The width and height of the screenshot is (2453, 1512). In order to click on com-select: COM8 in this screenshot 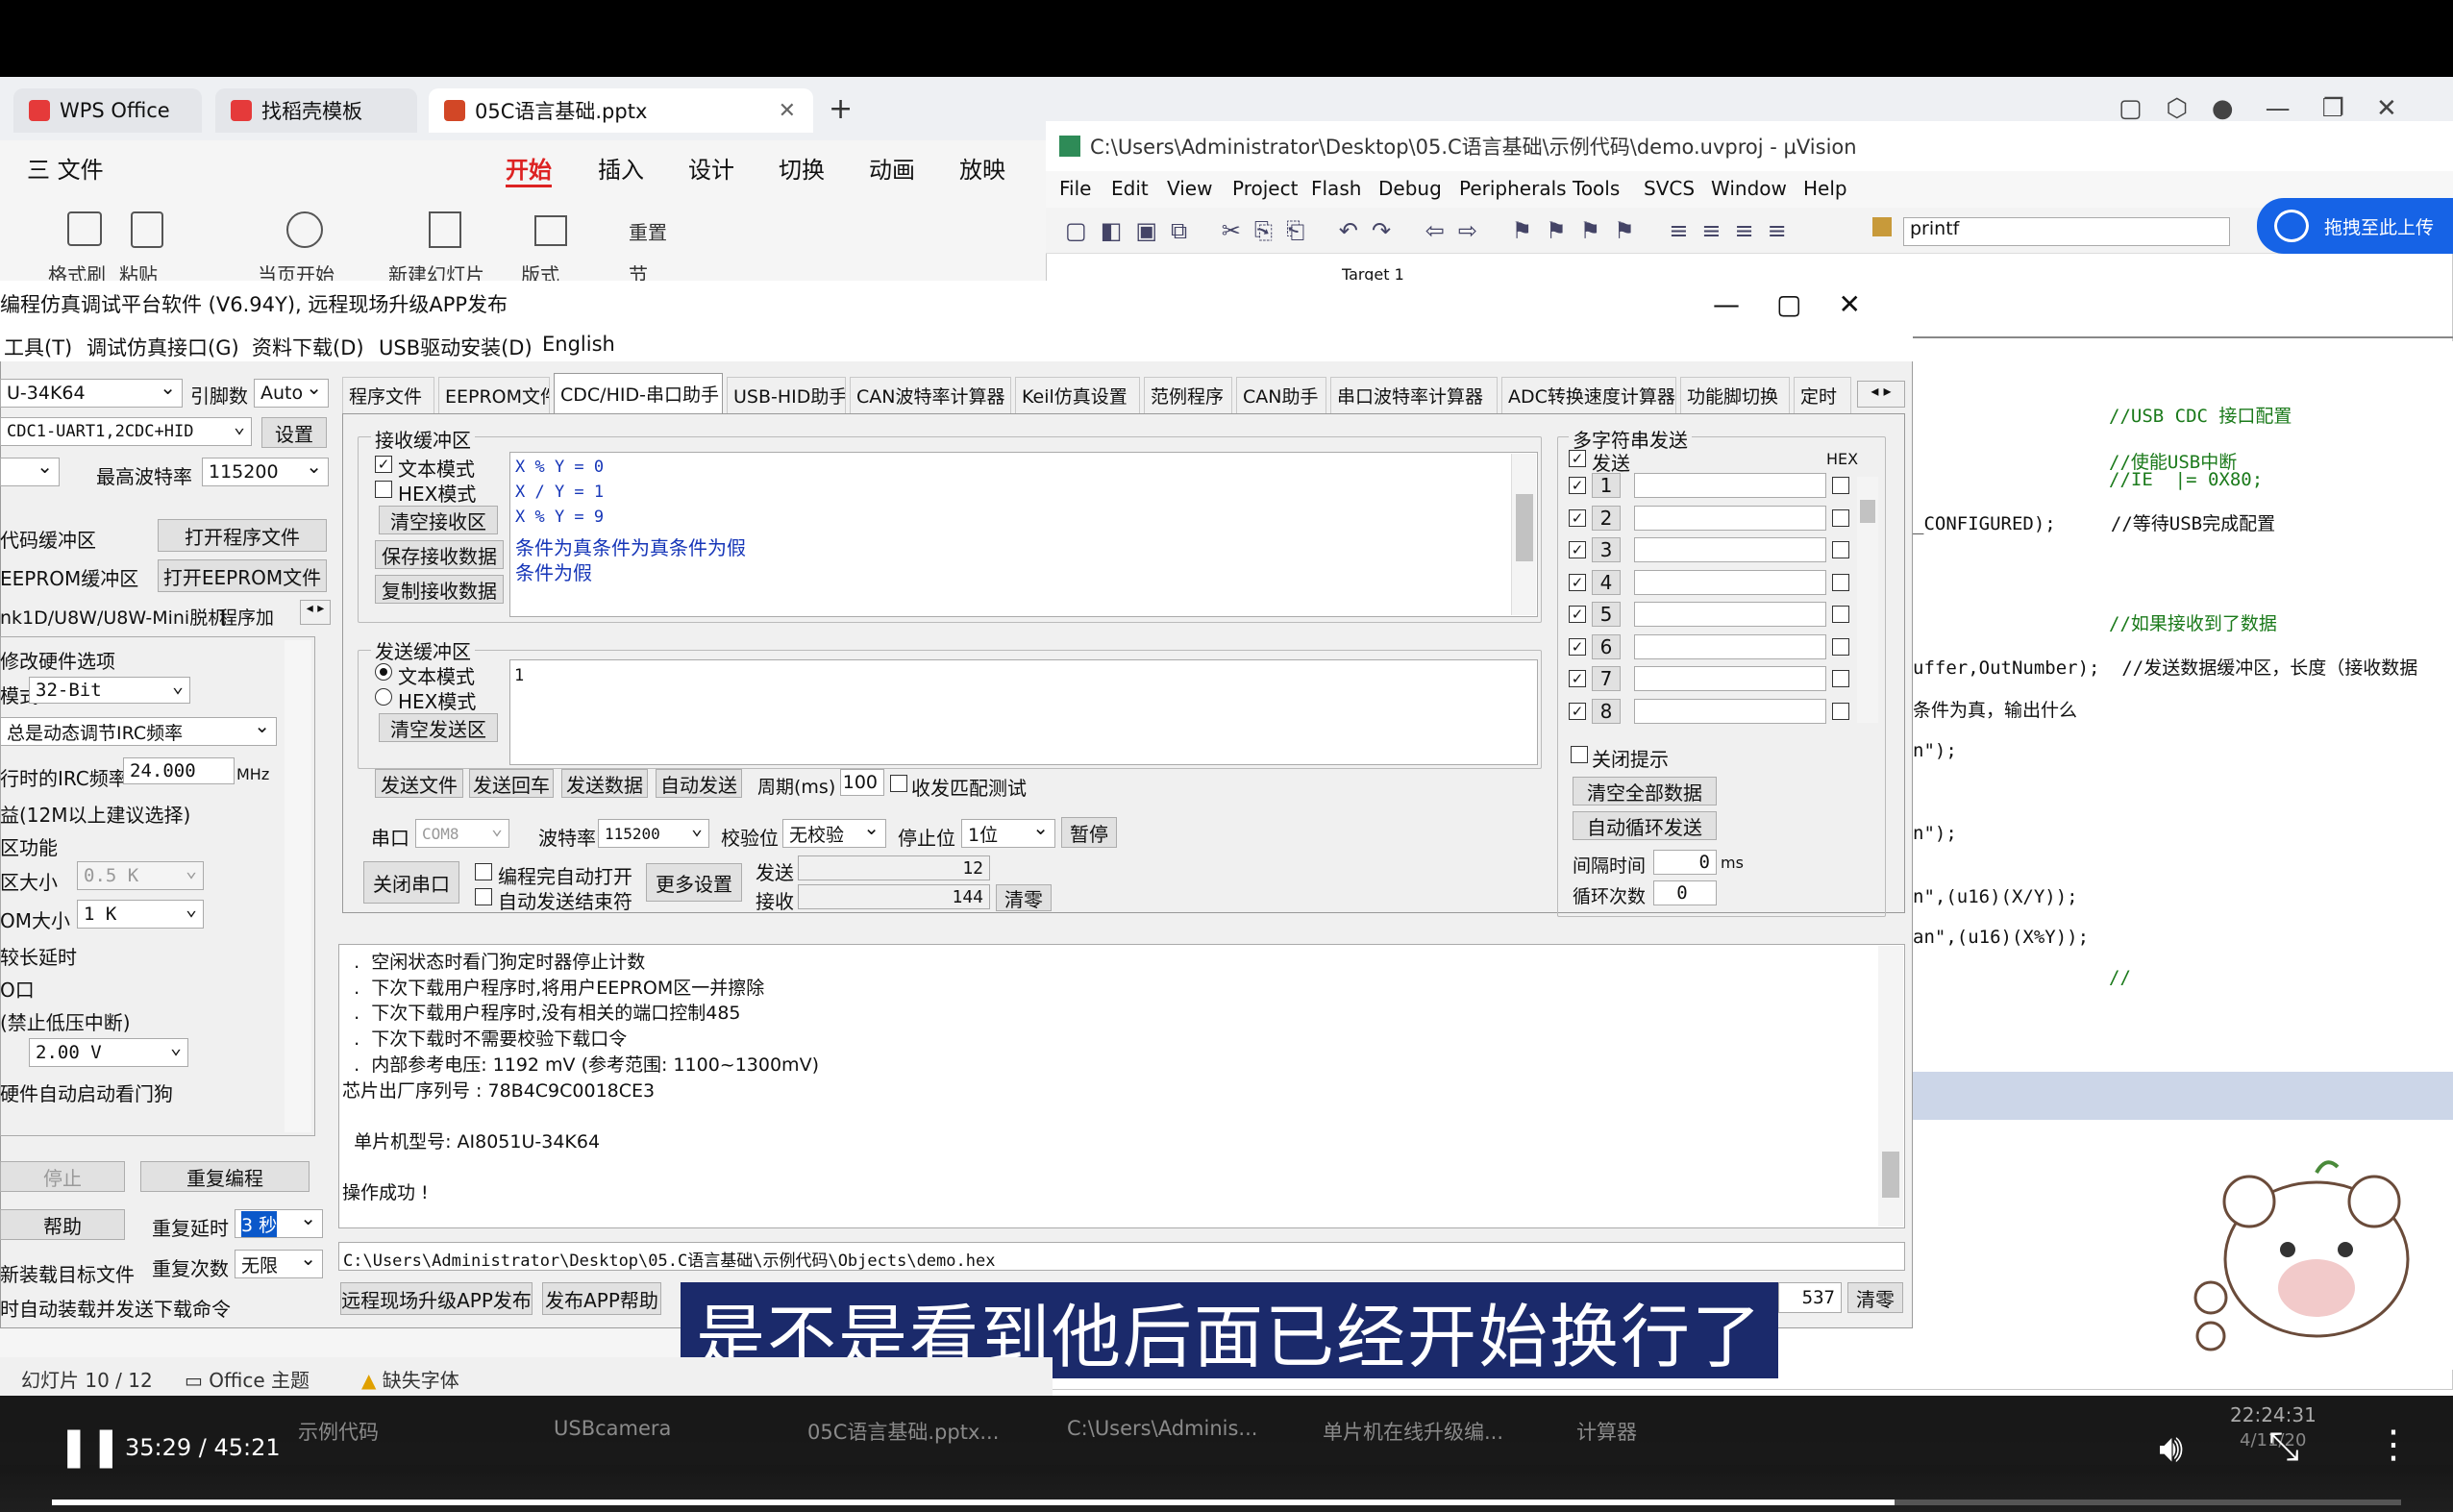, I will do `click(462, 832)`.